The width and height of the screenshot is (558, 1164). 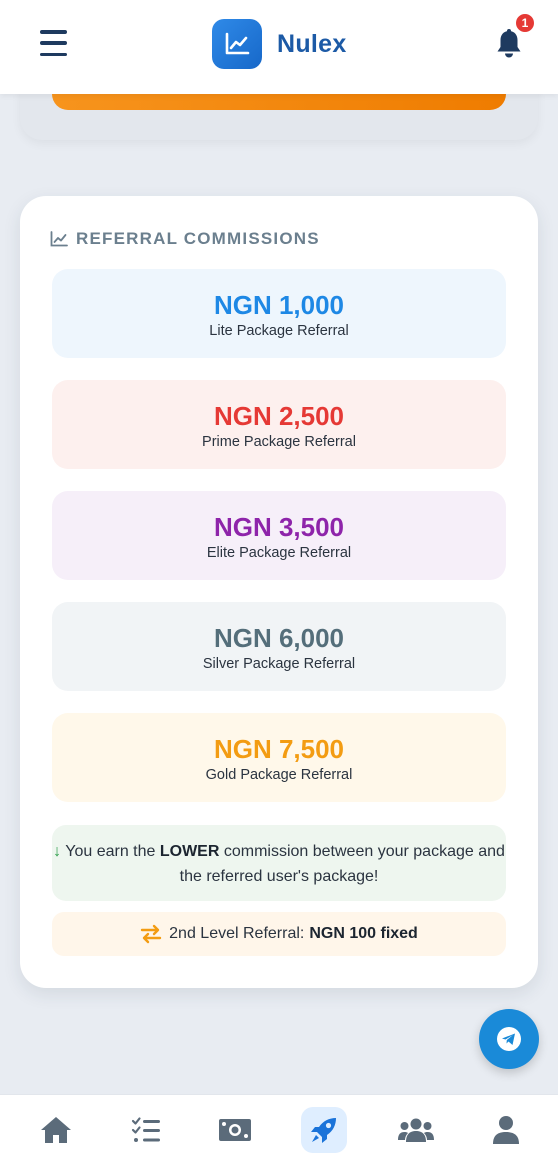 I want to click on note-bold: LOWER, so click(x=189, y=851).